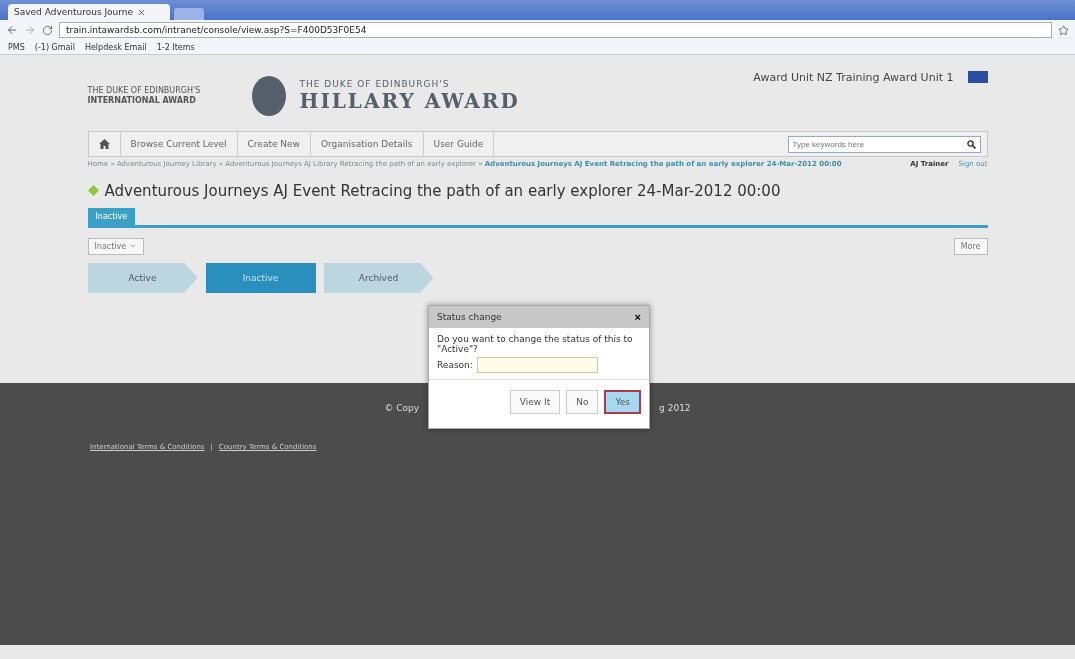 Image resolution: width=1075 pixels, height=659 pixels. What do you see at coordinates (537, 365) in the screenshot?
I see `reason-field` at bounding box center [537, 365].